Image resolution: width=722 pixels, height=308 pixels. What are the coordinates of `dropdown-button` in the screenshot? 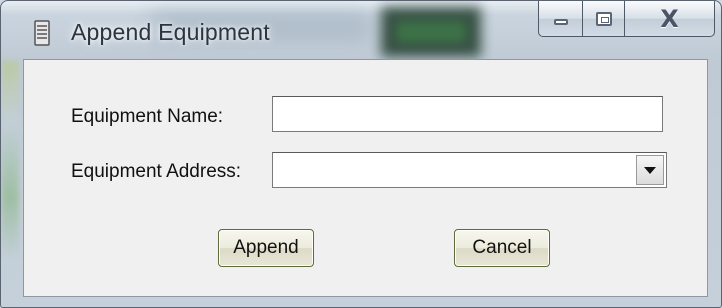 It's located at (650, 170).